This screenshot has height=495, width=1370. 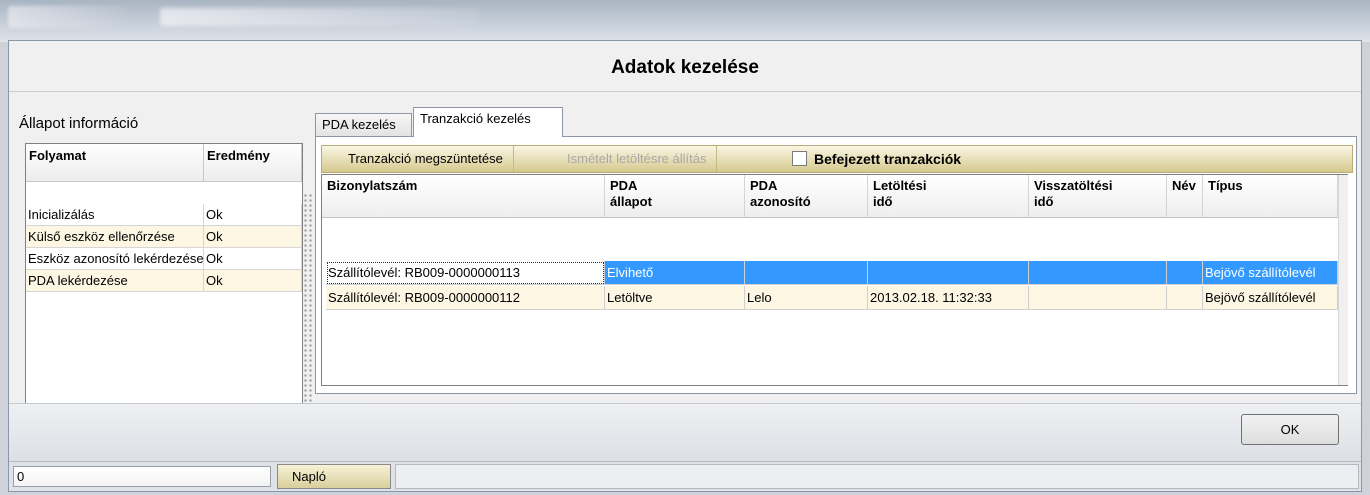 What do you see at coordinates (320, 17) in the screenshot?
I see `titlebar-blurred-title` at bounding box center [320, 17].